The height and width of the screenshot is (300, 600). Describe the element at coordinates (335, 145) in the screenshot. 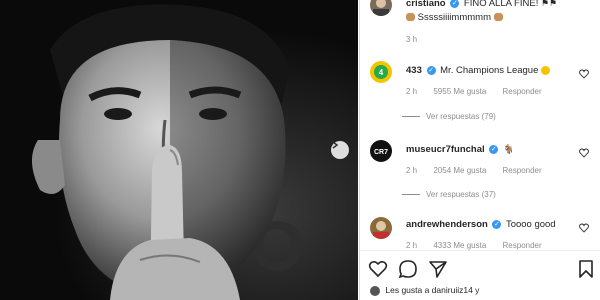

I see `chevron-right-icon` at that location.